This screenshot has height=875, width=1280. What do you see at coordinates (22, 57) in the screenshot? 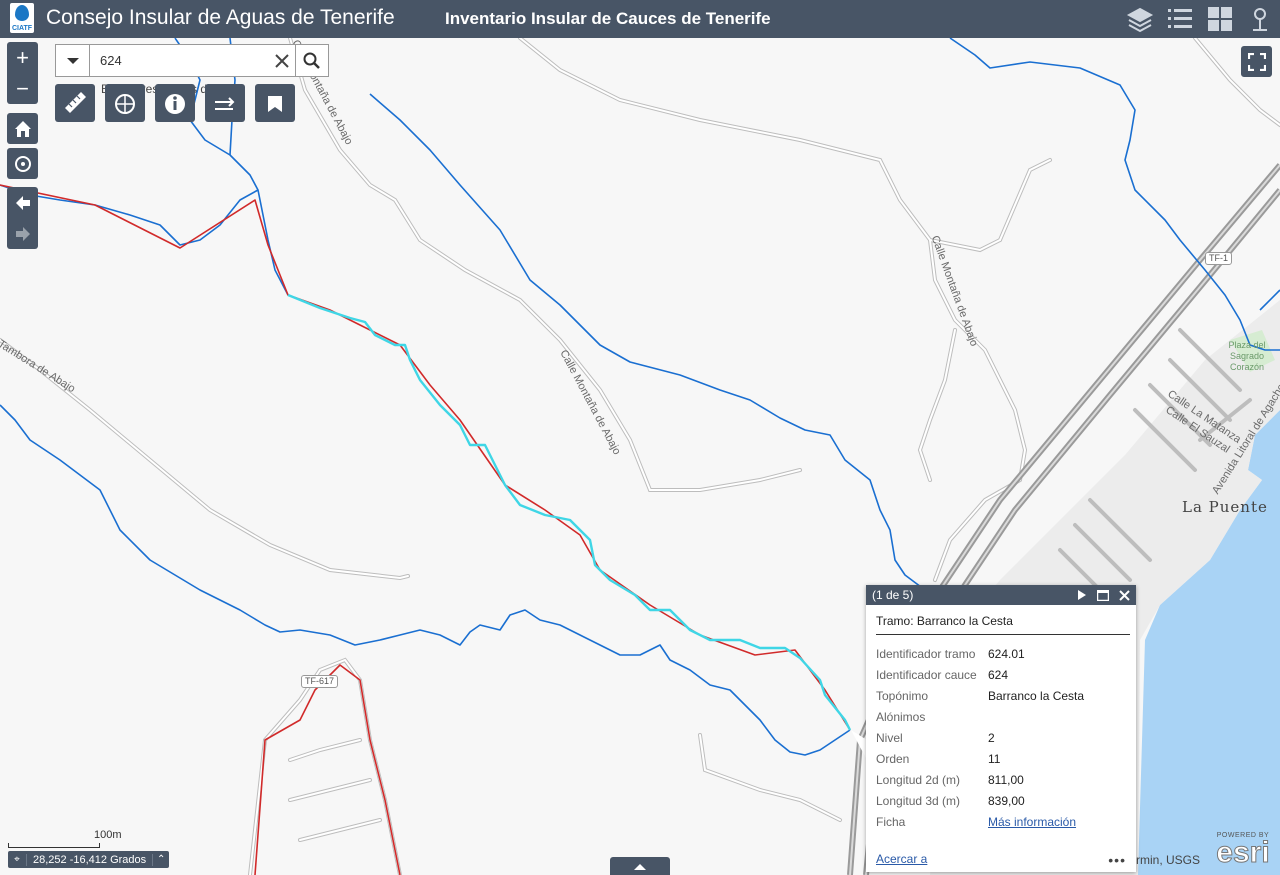
I see `zoom-in-button: +` at bounding box center [22, 57].